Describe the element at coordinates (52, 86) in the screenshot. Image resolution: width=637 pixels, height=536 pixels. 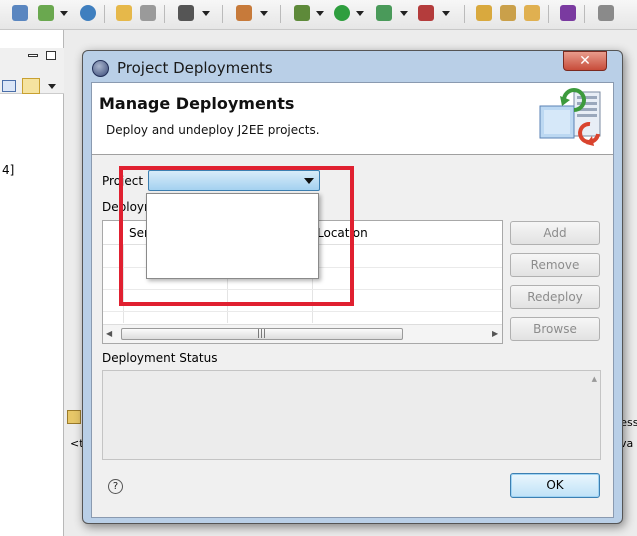
I see `view-menu-icon` at that location.